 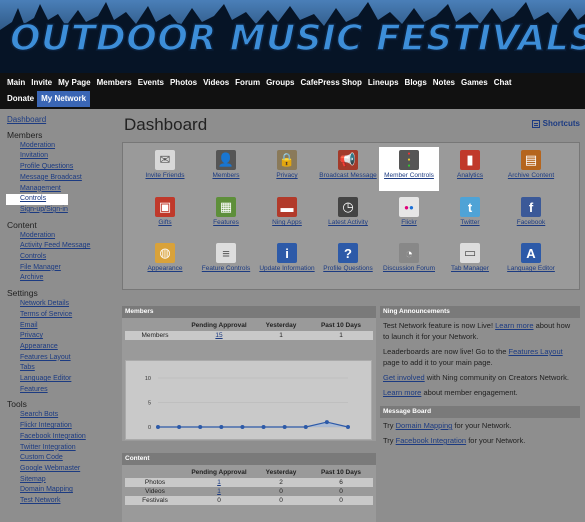 I want to click on sidebar-item-tools-sitemap: Sitemap, so click(x=59, y=480).